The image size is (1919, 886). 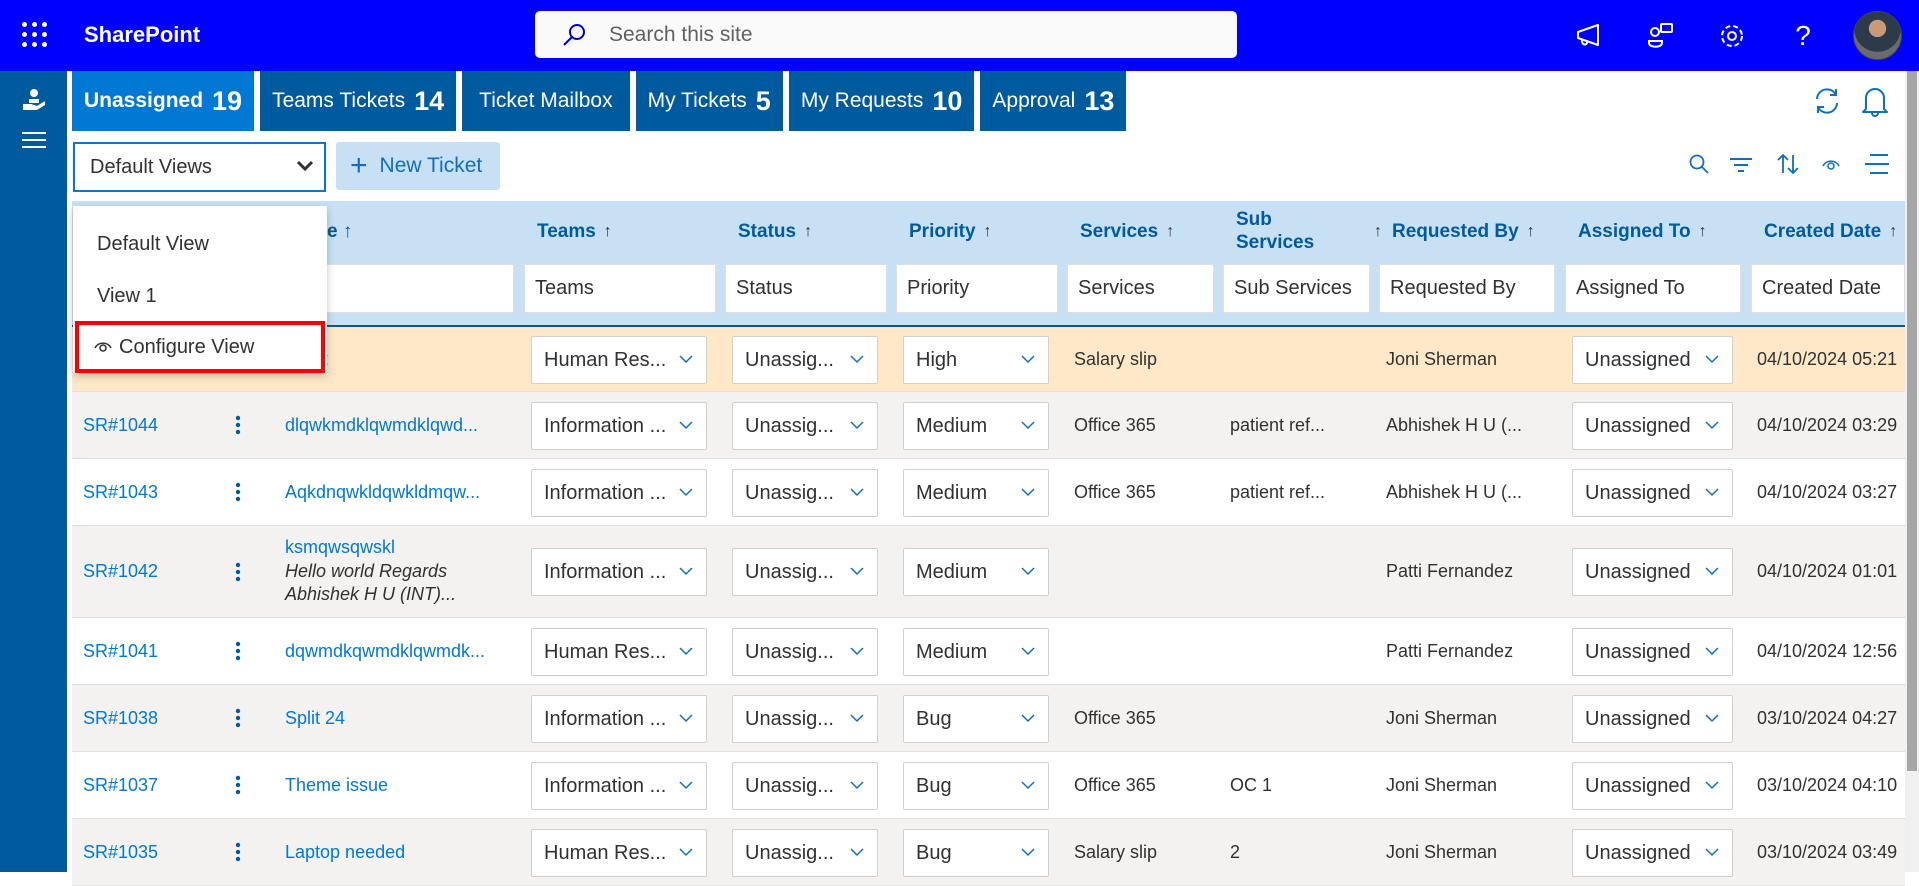 I want to click on filter-teams: Teams, so click(x=620, y=288).